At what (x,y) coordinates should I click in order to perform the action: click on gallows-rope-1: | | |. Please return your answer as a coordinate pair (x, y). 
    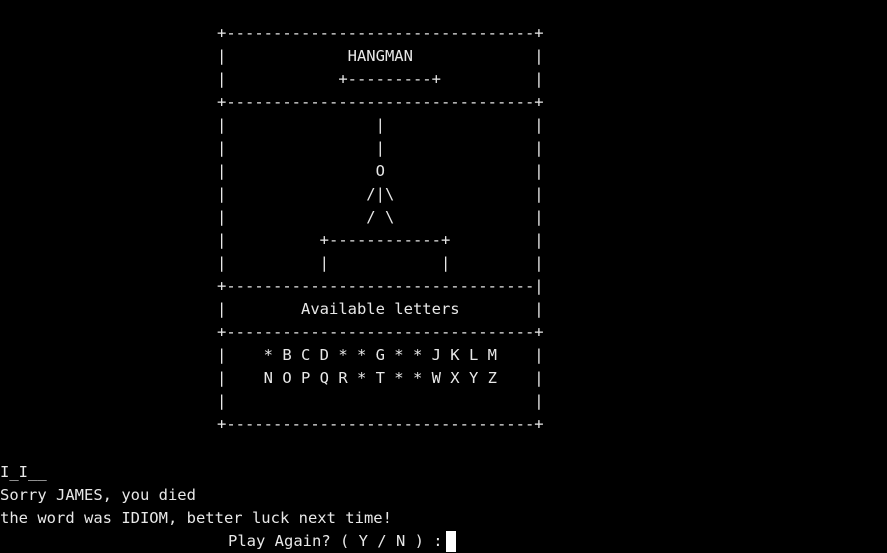
    Looking at the image, I should click on (380, 125).